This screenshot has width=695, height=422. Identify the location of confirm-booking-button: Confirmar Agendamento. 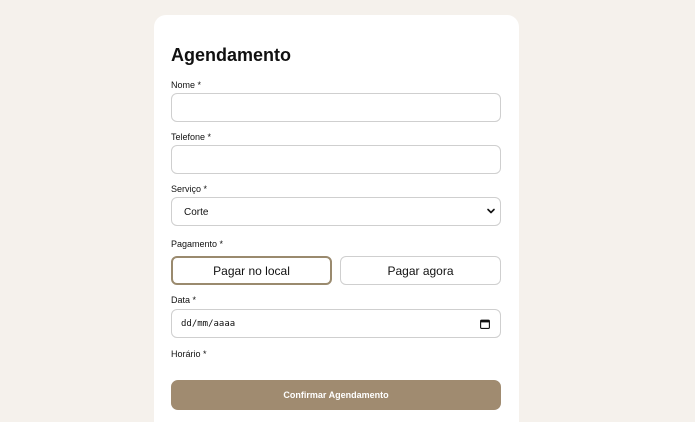
(336, 395).